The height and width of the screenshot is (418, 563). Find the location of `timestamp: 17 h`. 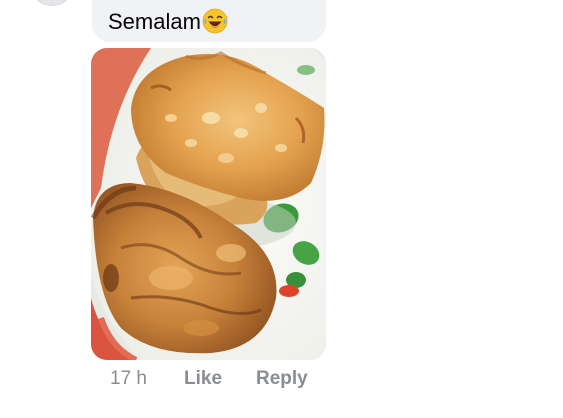

timestamp: 17 h is located at coordinates (128, 379).